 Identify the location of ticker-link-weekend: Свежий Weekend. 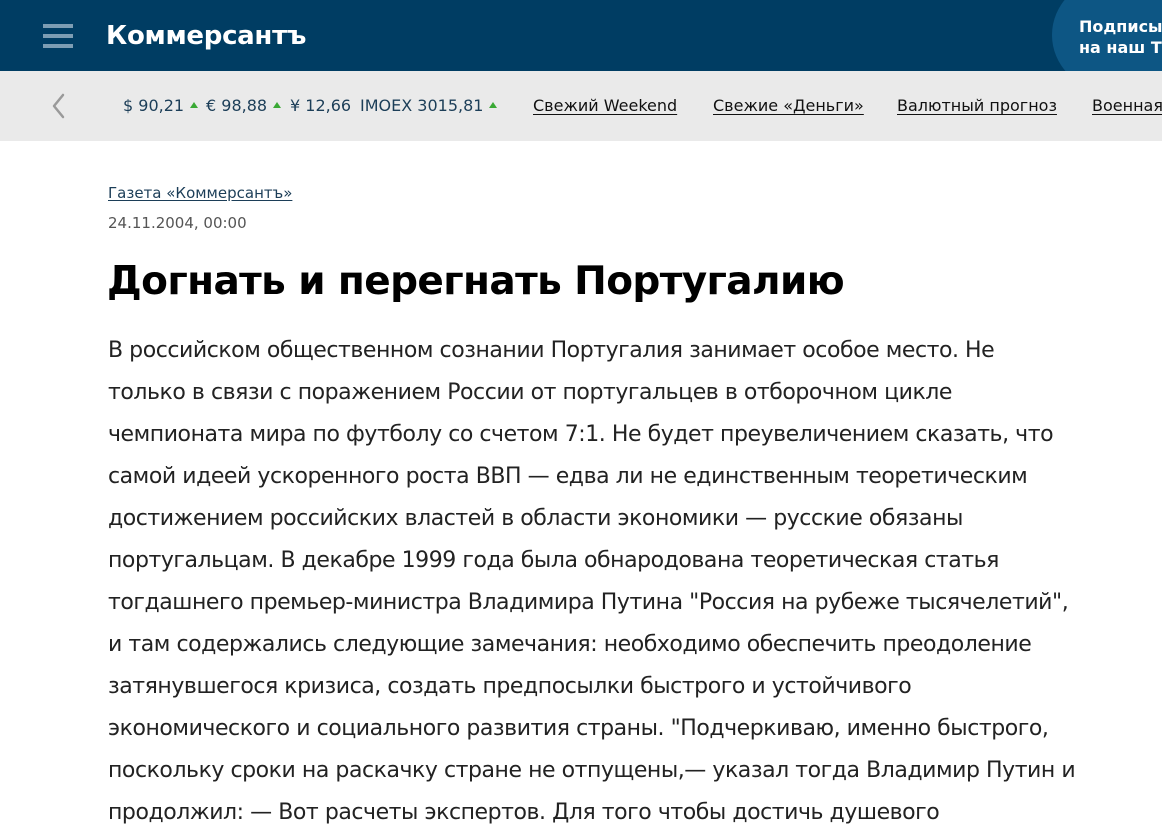
(605, 106).